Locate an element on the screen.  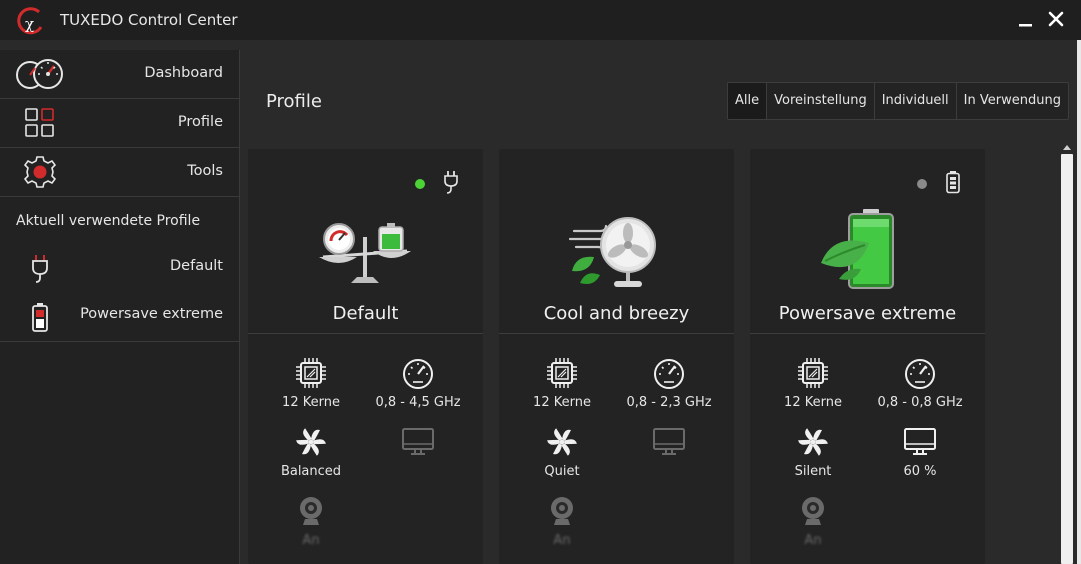
tuxedo-logo-icon: χ is located at coordinates (30, 21).